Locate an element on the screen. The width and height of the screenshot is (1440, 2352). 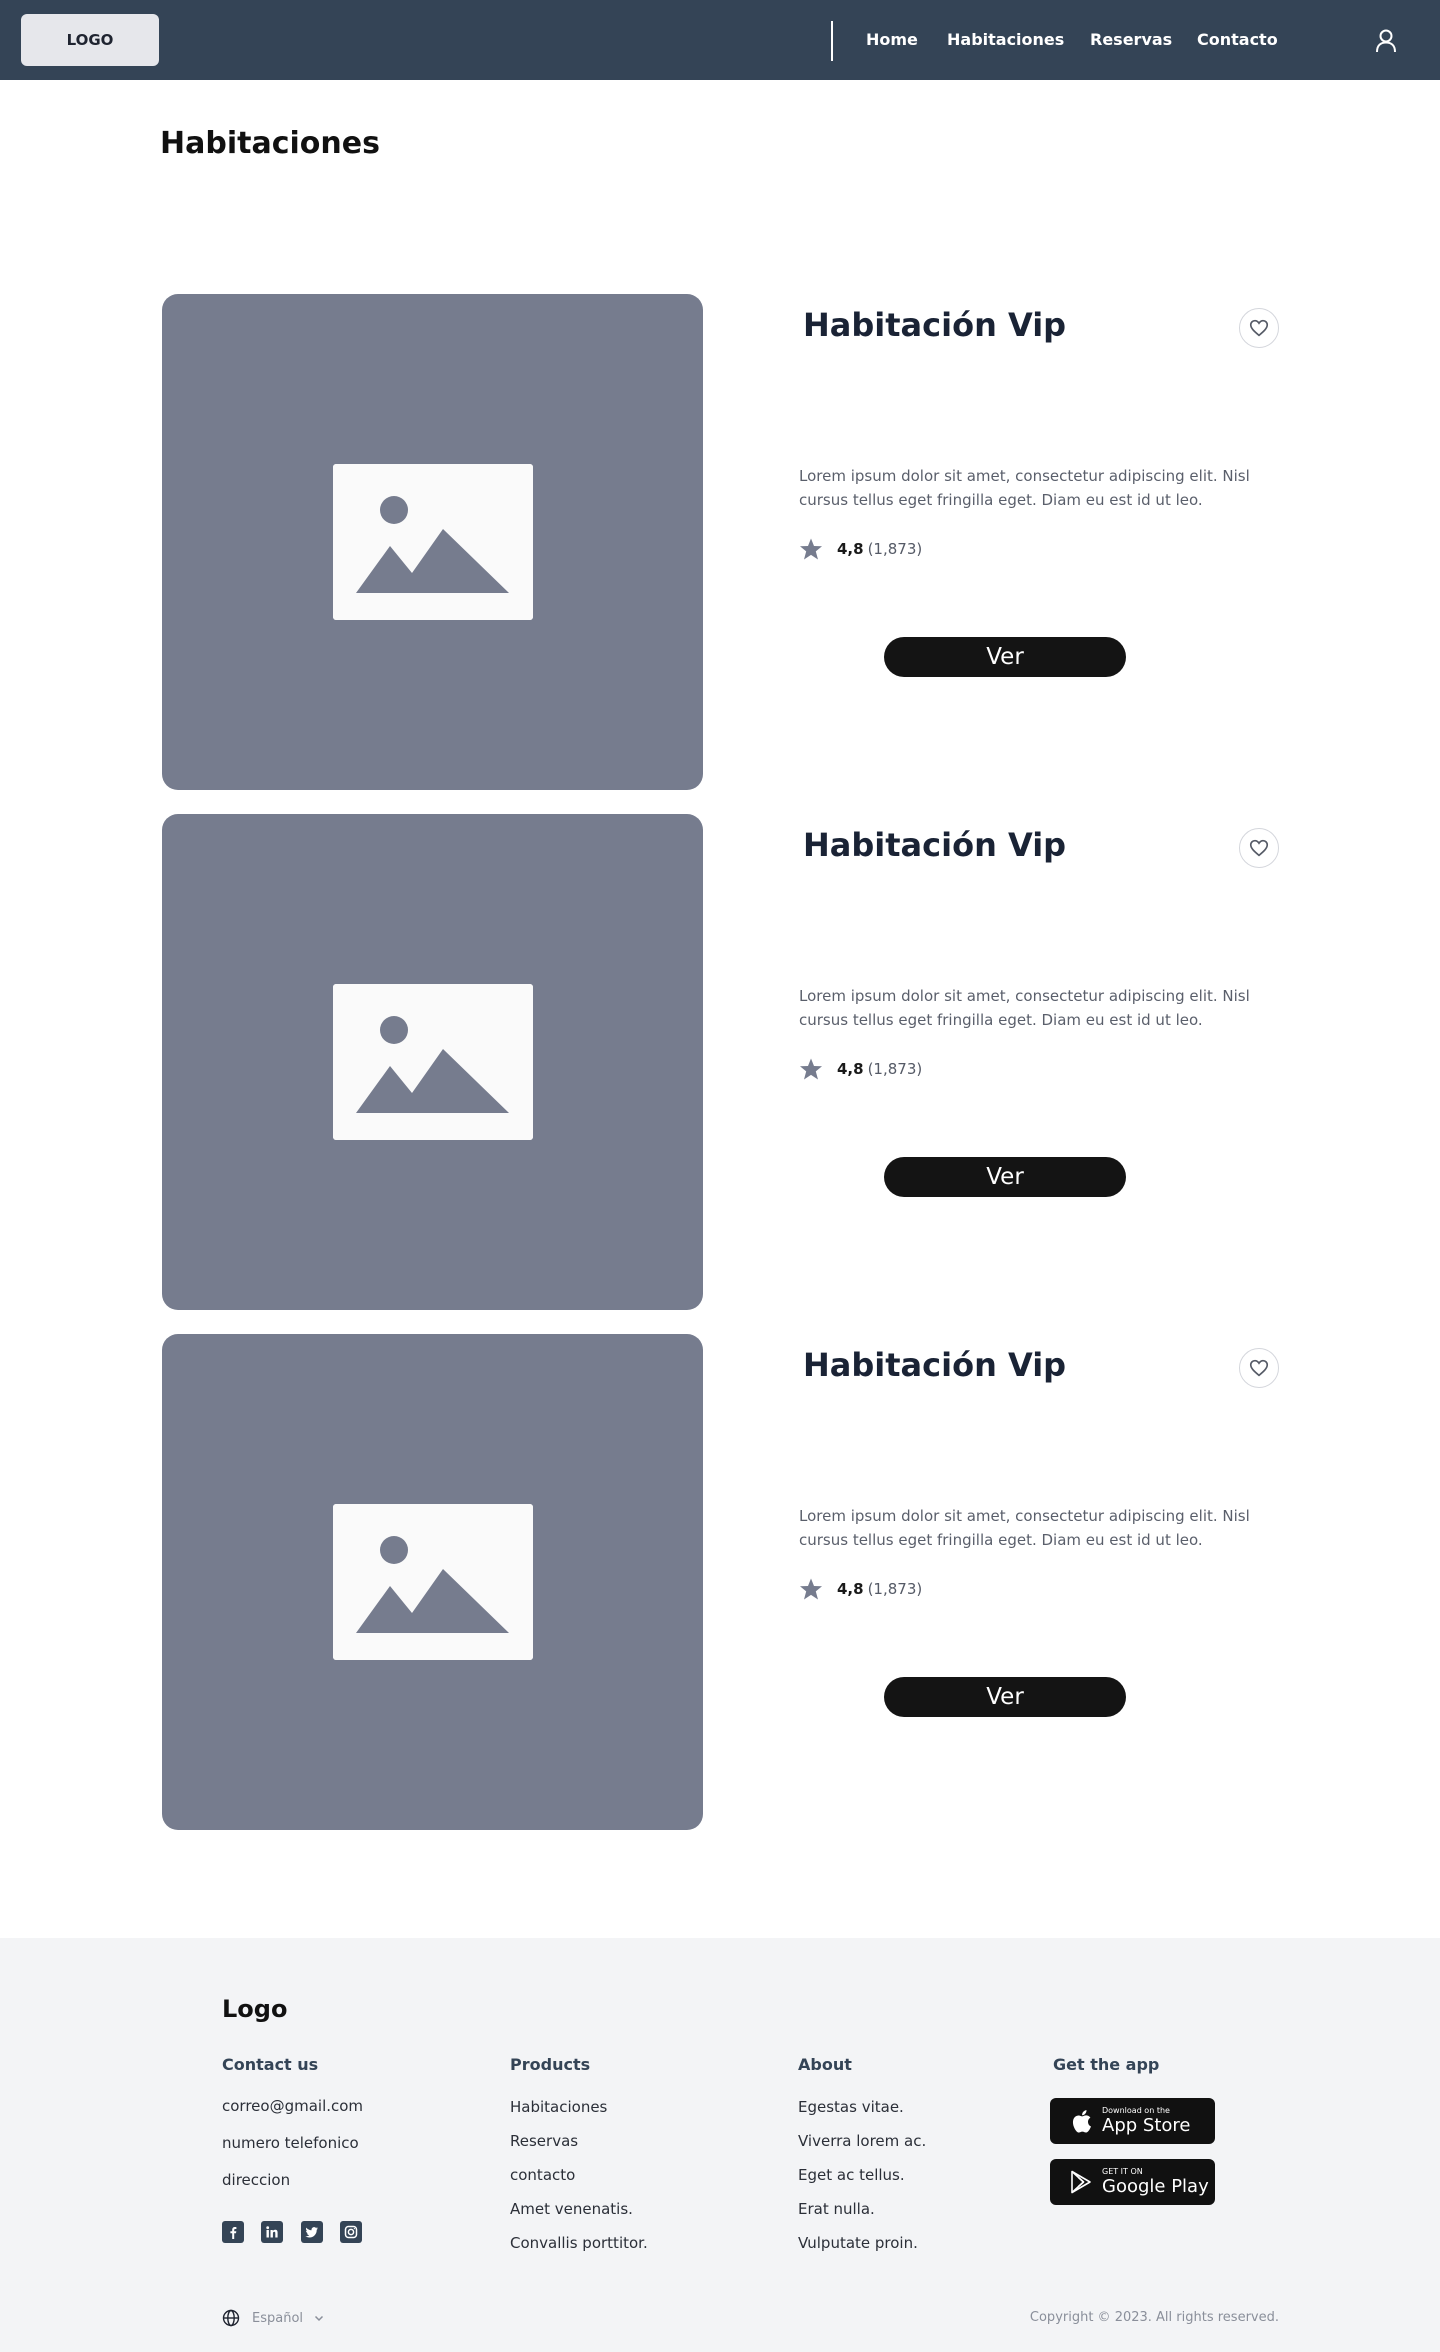
logo: LOGO is located at coordinates (90, 40).